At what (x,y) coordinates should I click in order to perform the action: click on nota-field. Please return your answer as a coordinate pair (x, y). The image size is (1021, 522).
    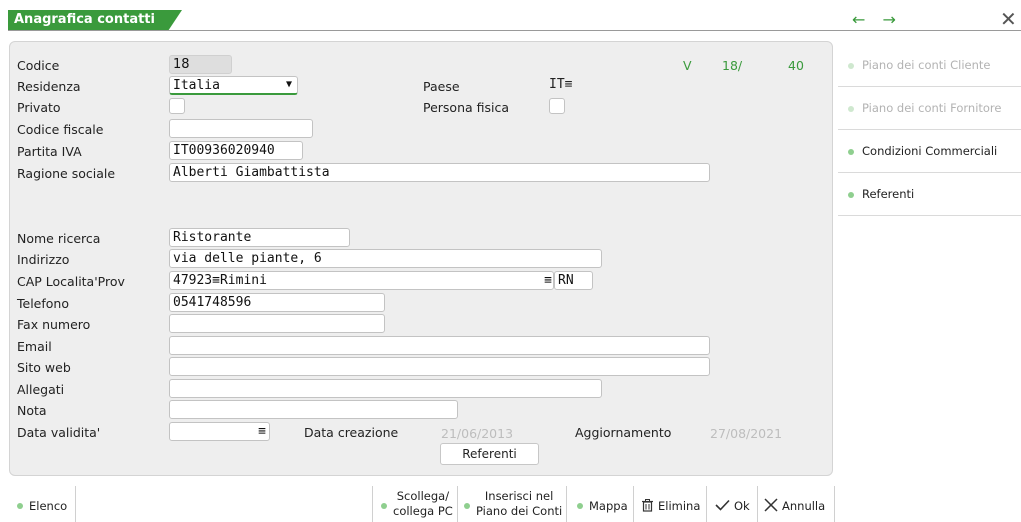
    Looking at the image, I should click on (313, 409).